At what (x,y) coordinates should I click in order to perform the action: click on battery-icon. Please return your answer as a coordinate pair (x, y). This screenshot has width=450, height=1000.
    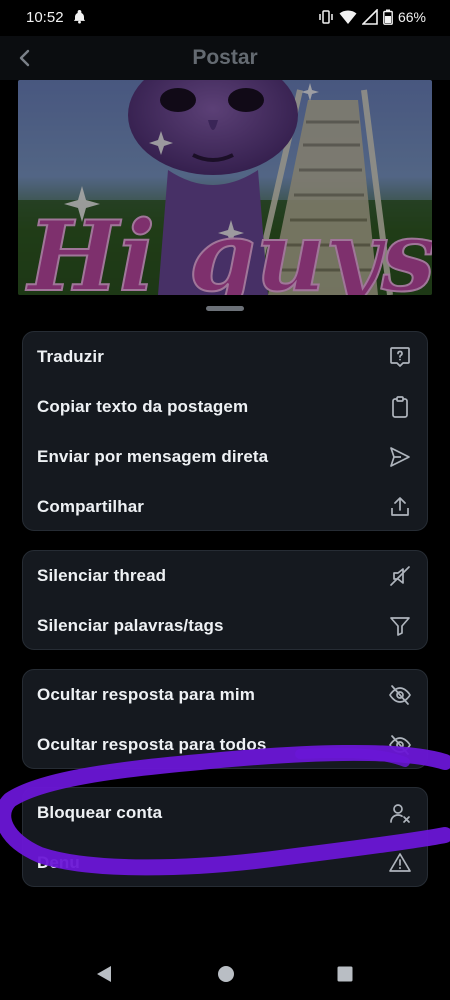
    Looking at the image, I should click on (388, 17).